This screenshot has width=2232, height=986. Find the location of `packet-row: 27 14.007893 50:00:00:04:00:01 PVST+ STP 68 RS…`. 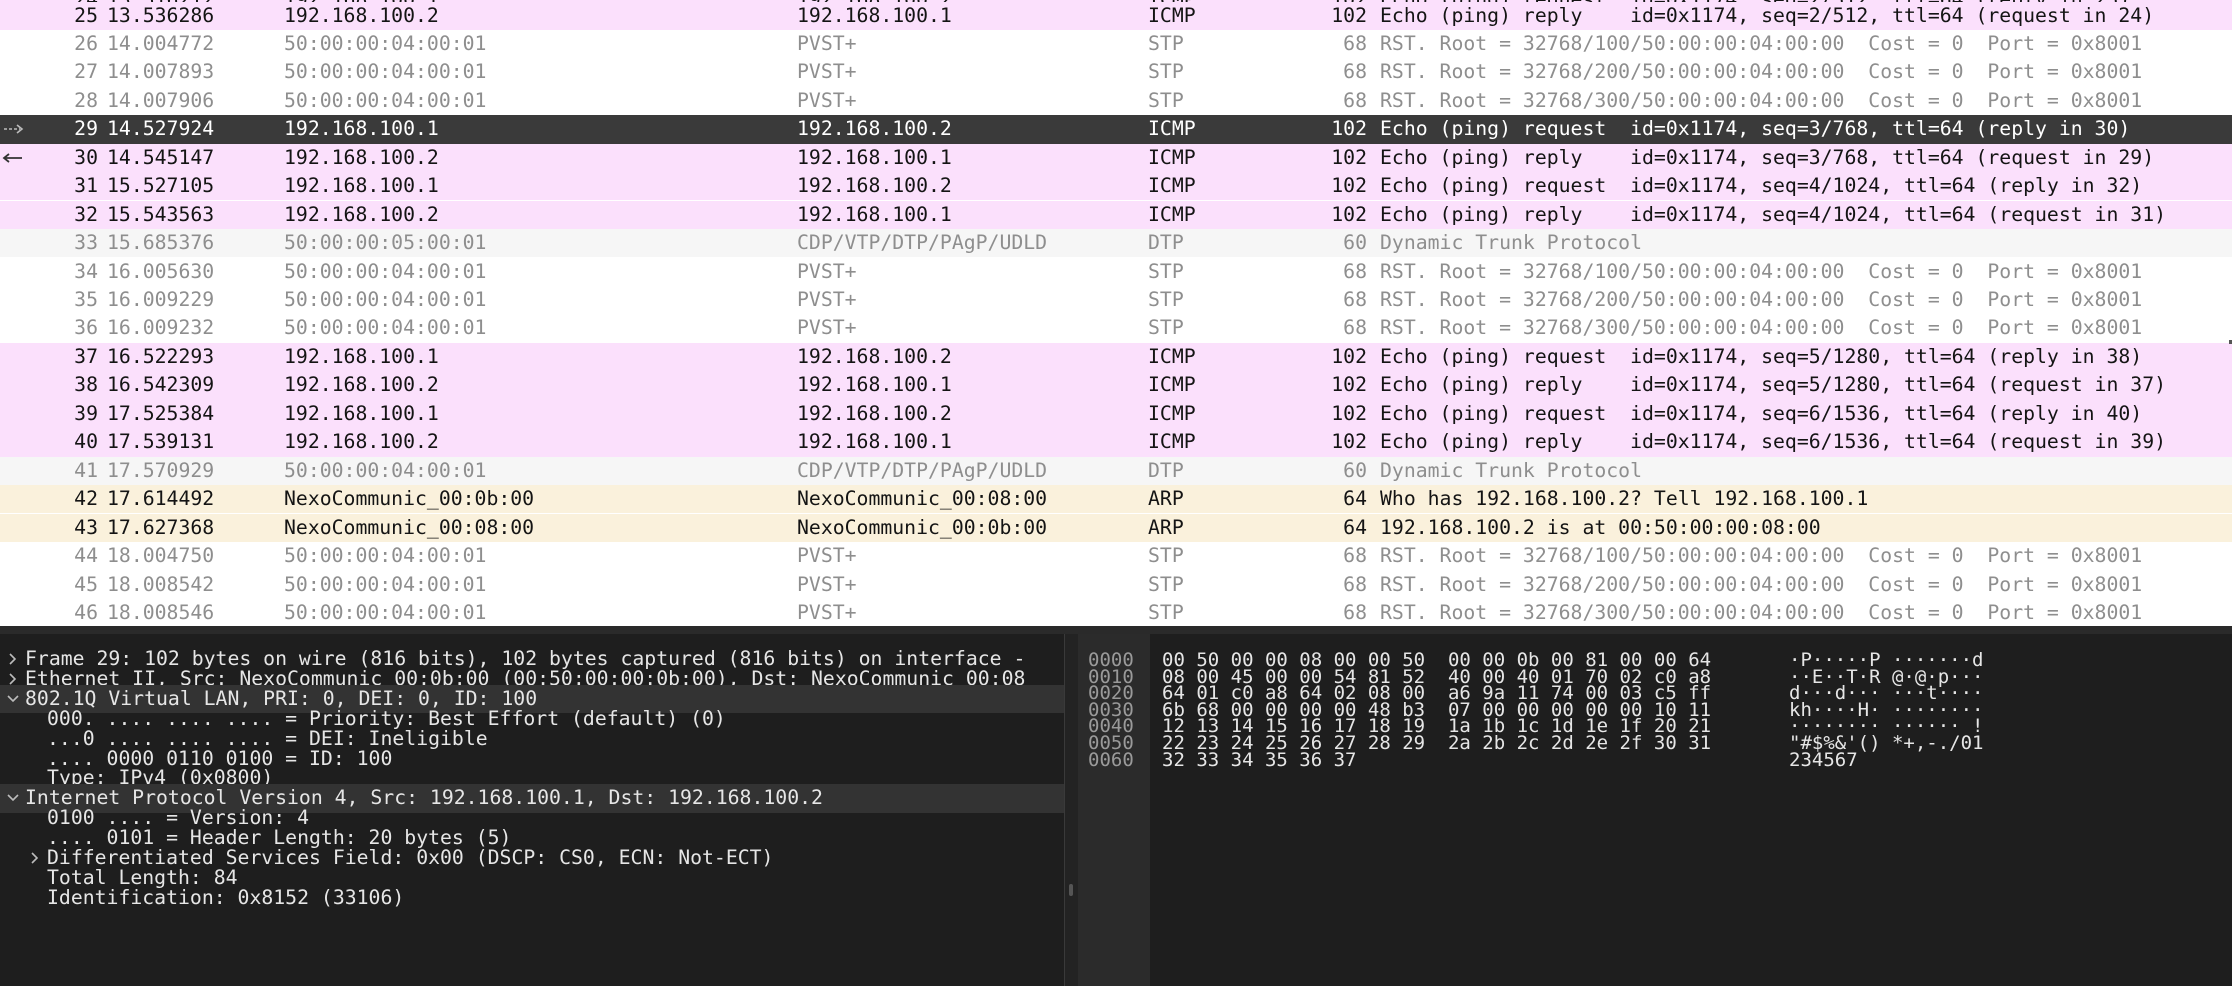

packet-row: 27 14.007893 50:00:00:04:00:01 PVST+ STP 68 RS… is located at coordinates (1116, 72).